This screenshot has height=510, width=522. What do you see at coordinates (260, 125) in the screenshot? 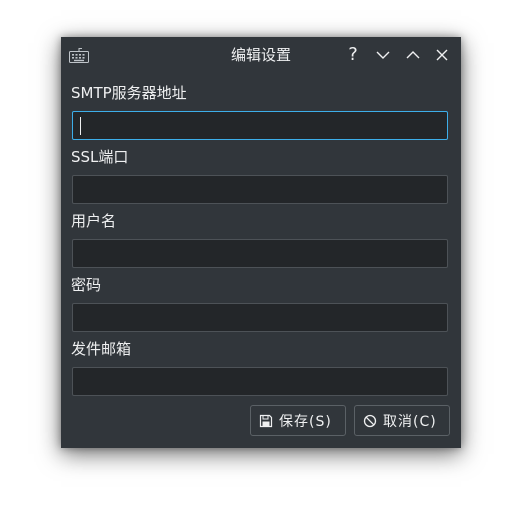
I see `smtp-server-input` at bounding box center [260, 125].